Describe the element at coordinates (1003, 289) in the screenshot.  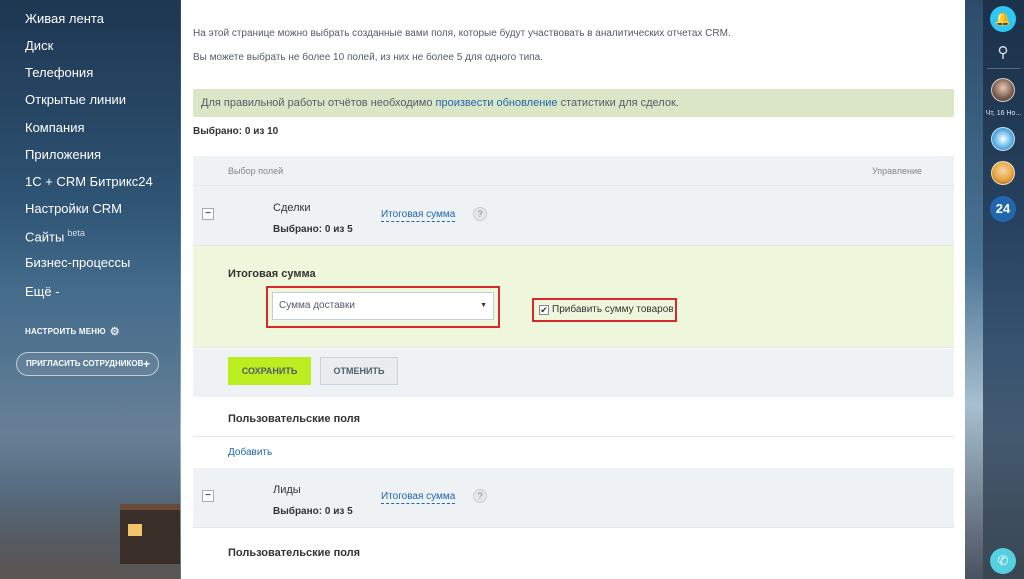
I see `right-panel: 🔔 ⚲ Чт, 16 Но... 24 ✆` at that location.